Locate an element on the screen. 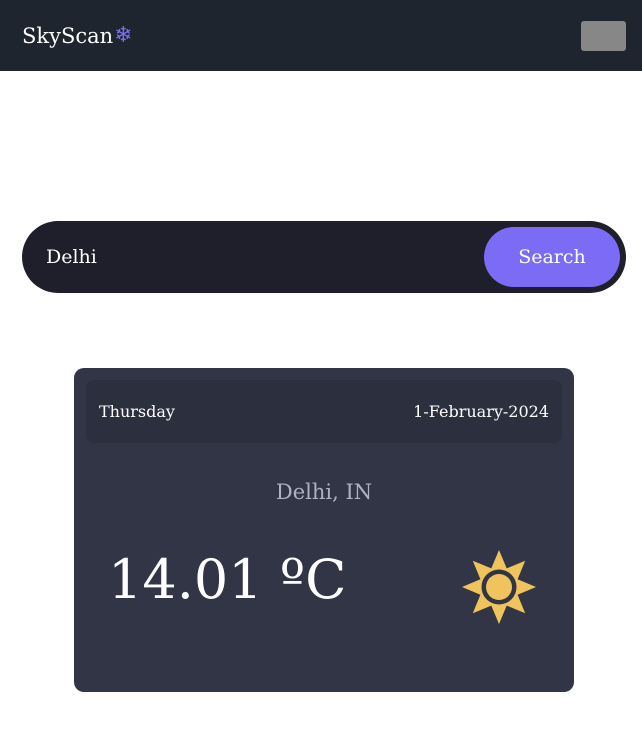  search-bar: Search is located at coordinates (324, 257).